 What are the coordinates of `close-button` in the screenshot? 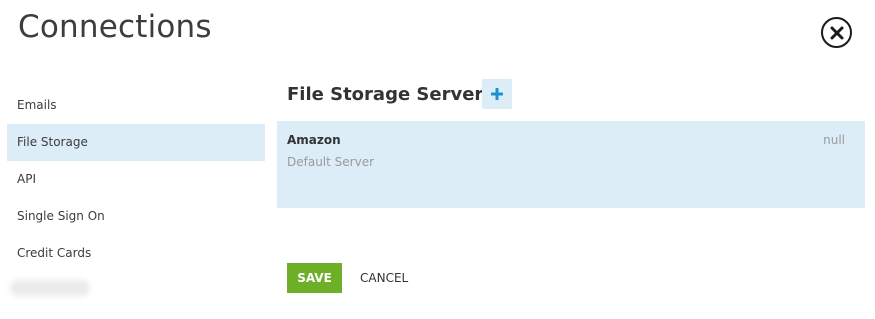 It's located at (836, 32).